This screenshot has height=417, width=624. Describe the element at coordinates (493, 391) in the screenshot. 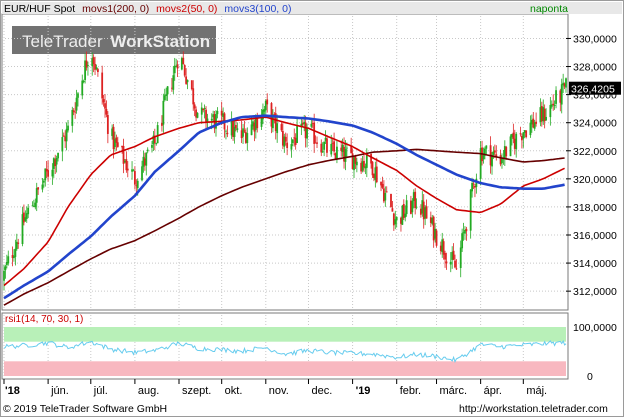

I see `x-tick-label: ápr.` at that location.